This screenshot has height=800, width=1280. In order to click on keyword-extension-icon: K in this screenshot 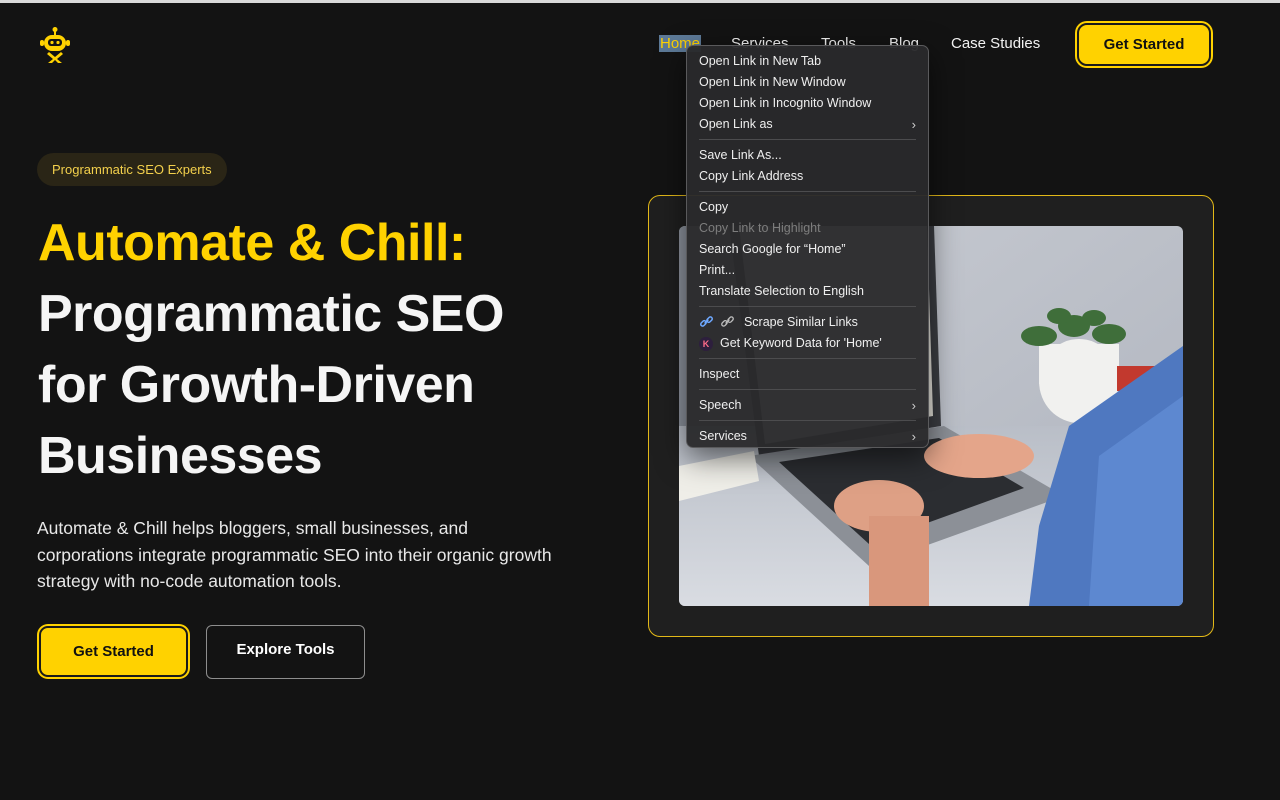, I will do `click(706, 344)`.